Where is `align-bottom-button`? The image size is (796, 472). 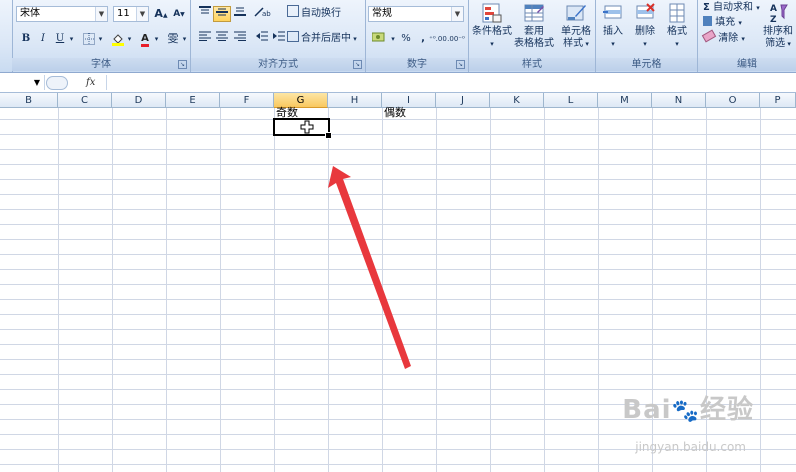
align-bottom-button is located at coordinates (240, 14).